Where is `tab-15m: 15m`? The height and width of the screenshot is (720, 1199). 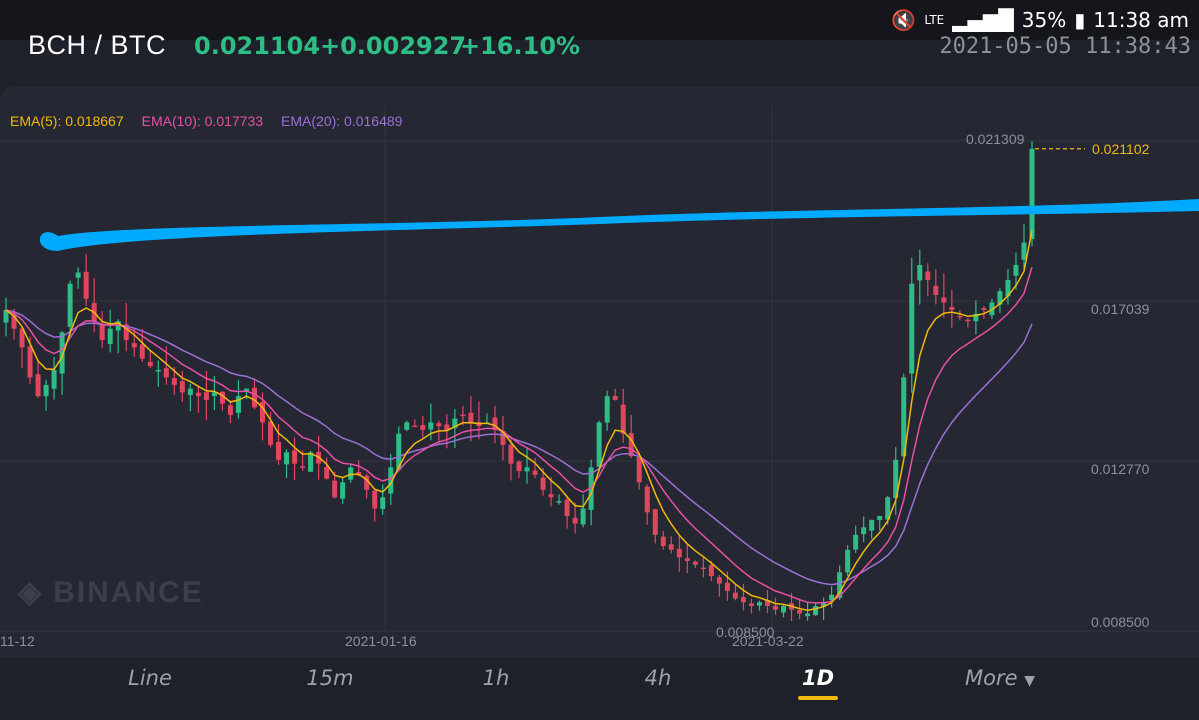 tab-15m: 15m is located at coordinates (329, 678).